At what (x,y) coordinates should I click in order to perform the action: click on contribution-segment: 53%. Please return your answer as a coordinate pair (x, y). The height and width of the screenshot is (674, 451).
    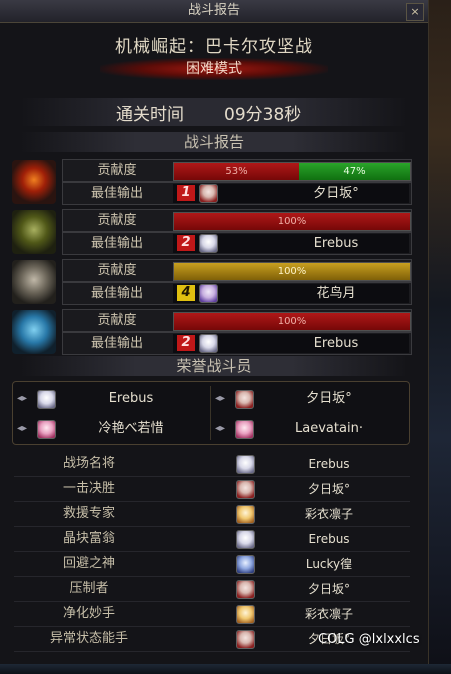
    Looking at the image, I should click on (237, 171).